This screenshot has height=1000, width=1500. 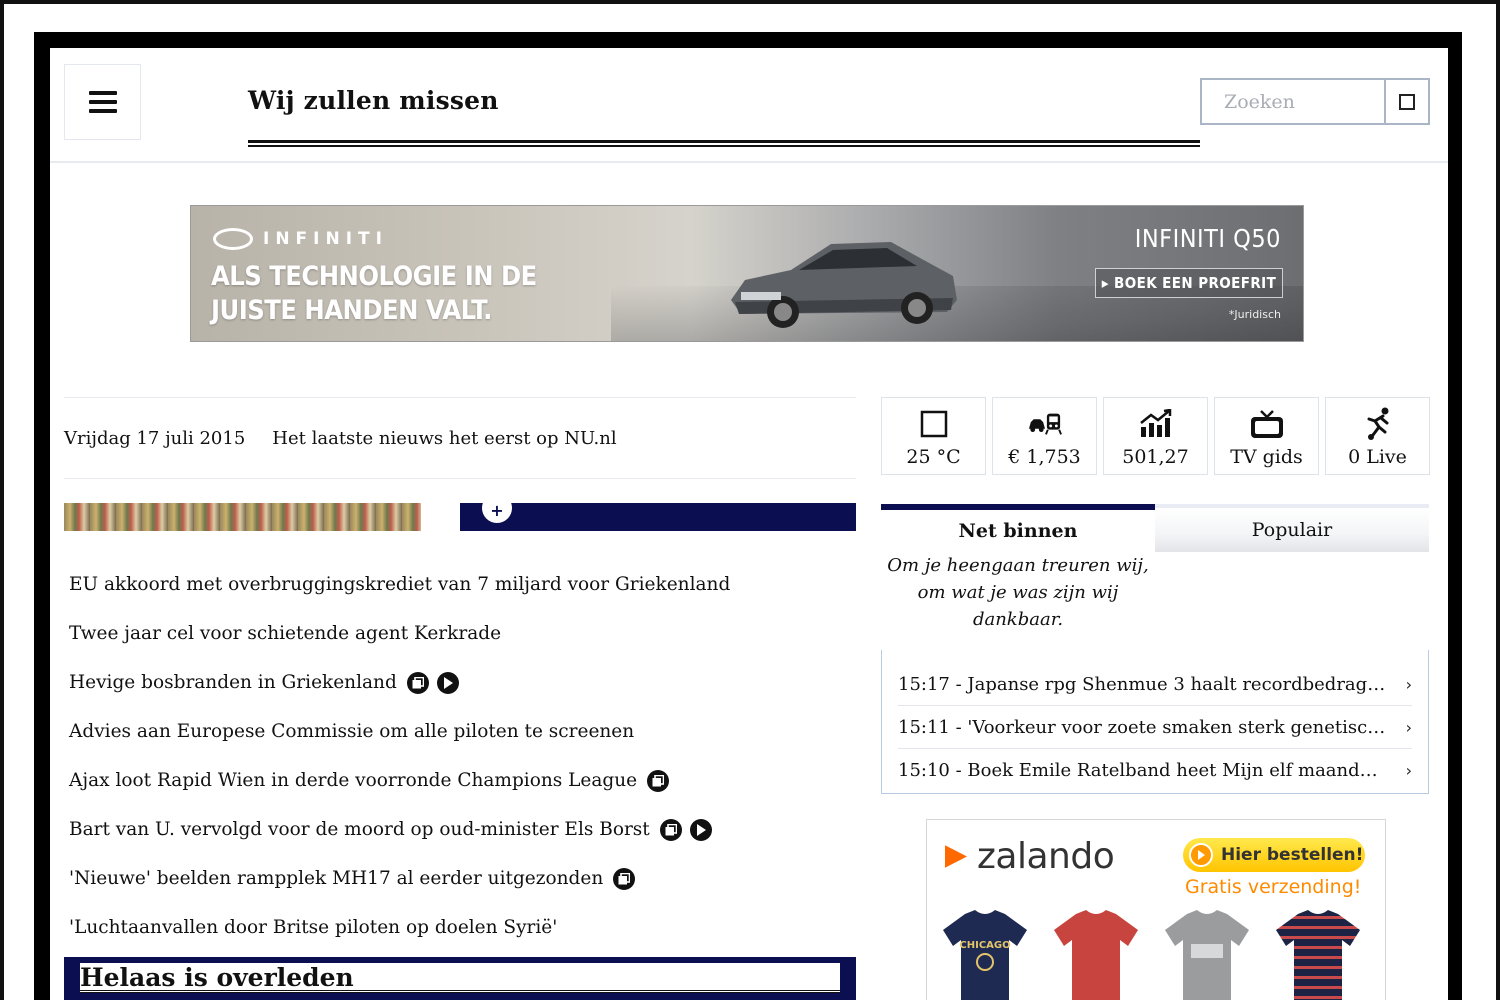 I want to click on news-item: Hevige bosbranden in Griekenland, so click(x=459, y=682).